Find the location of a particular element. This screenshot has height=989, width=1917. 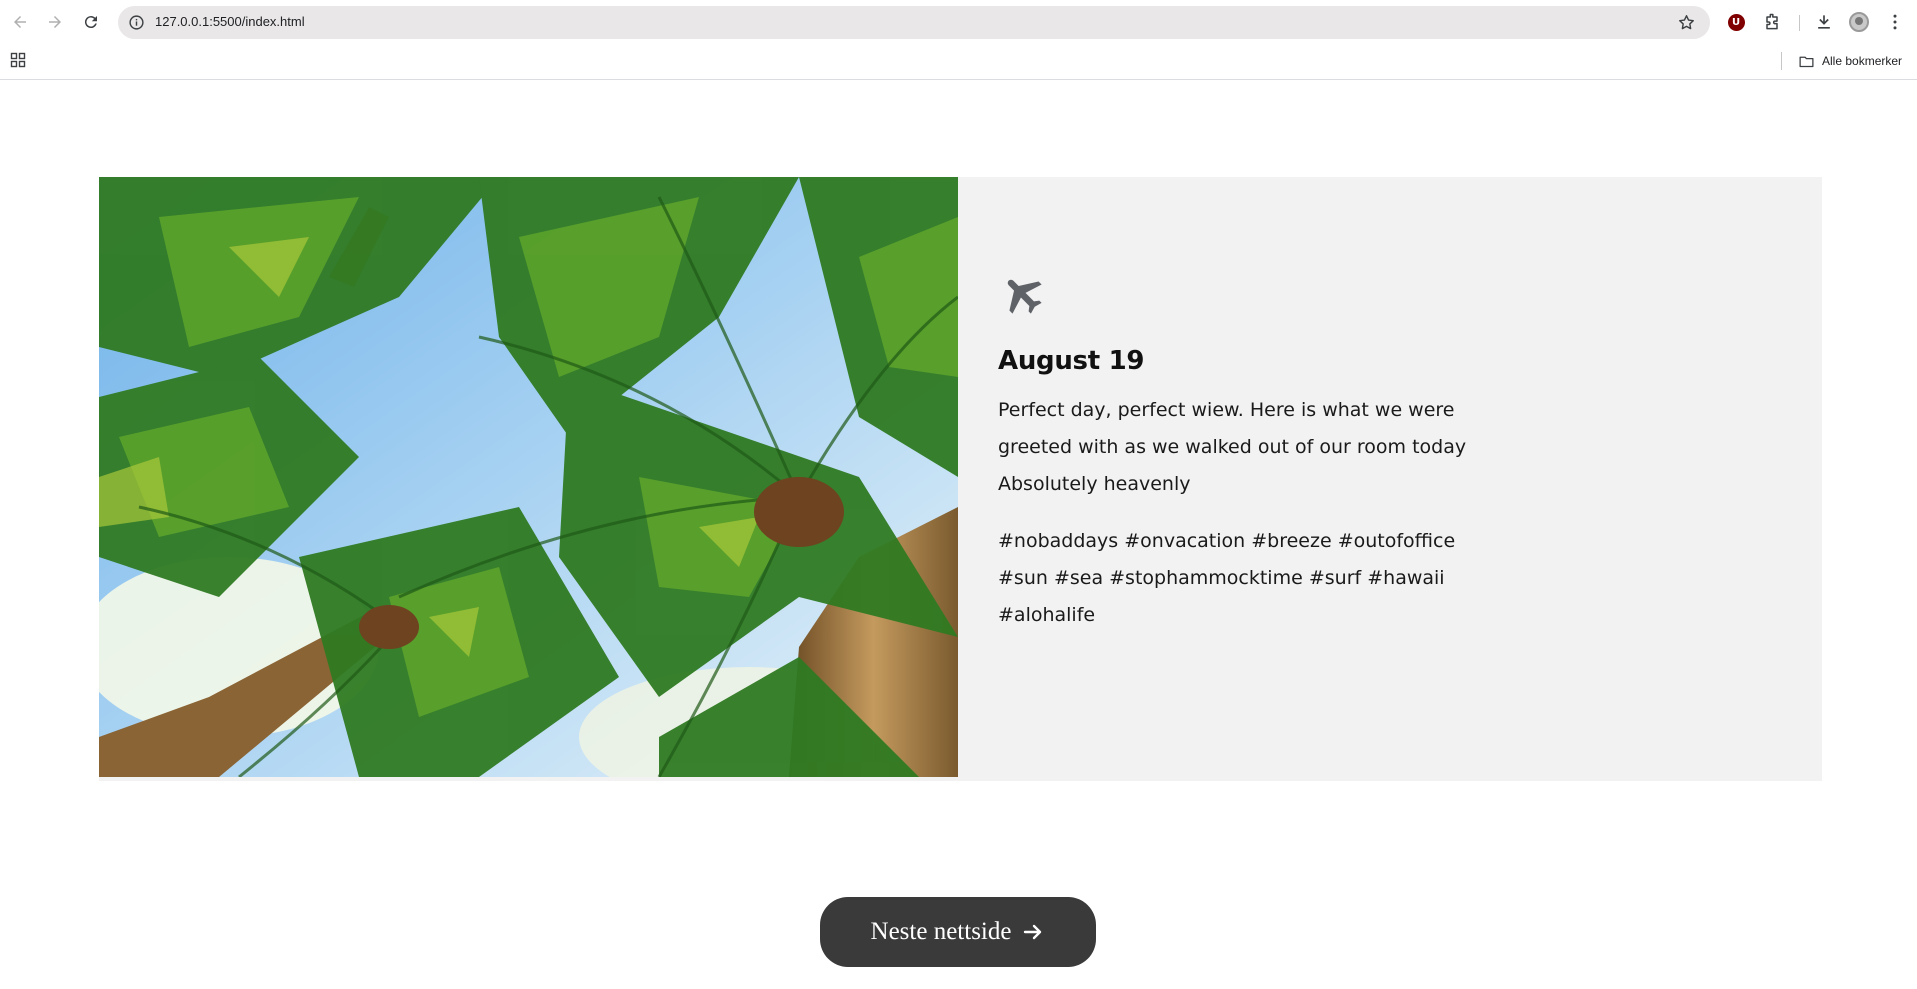

all-bookmarks-button: Alle bokmerker is located at coordinates (1850, 61).